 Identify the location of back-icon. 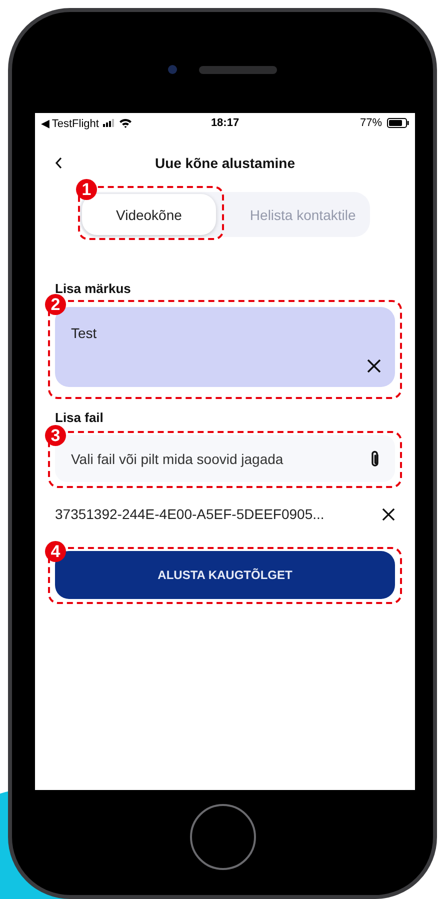
(59, 163).